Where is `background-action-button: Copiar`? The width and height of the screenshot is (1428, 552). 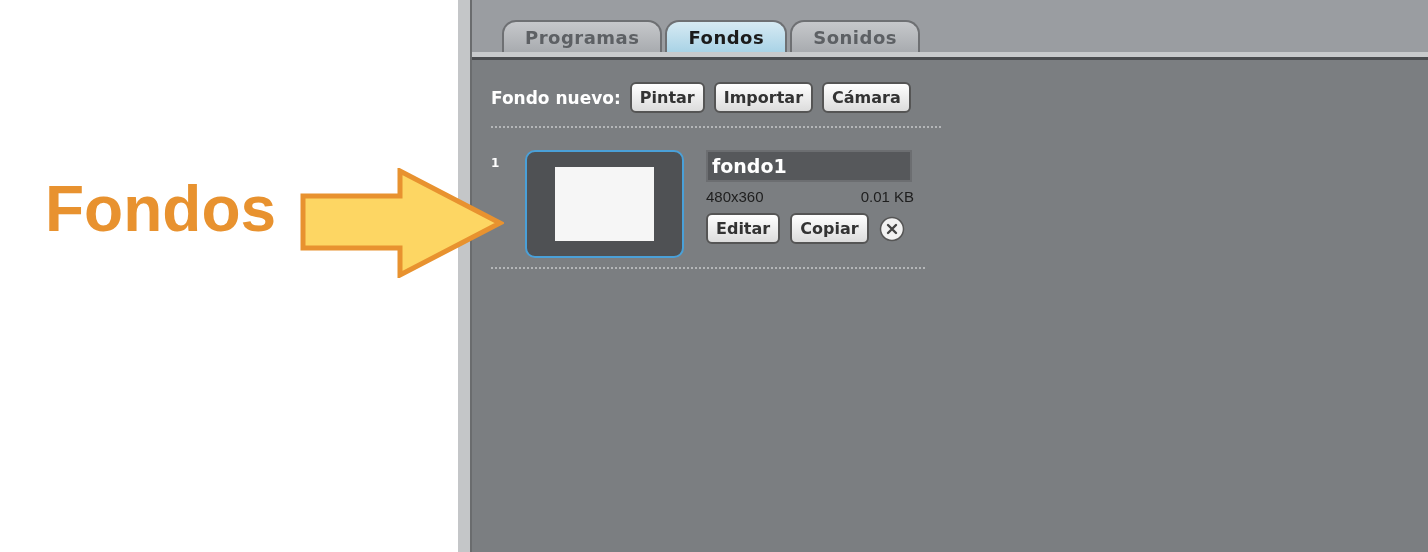 background-action-button: Copiar is located at coordinates (829, 228).